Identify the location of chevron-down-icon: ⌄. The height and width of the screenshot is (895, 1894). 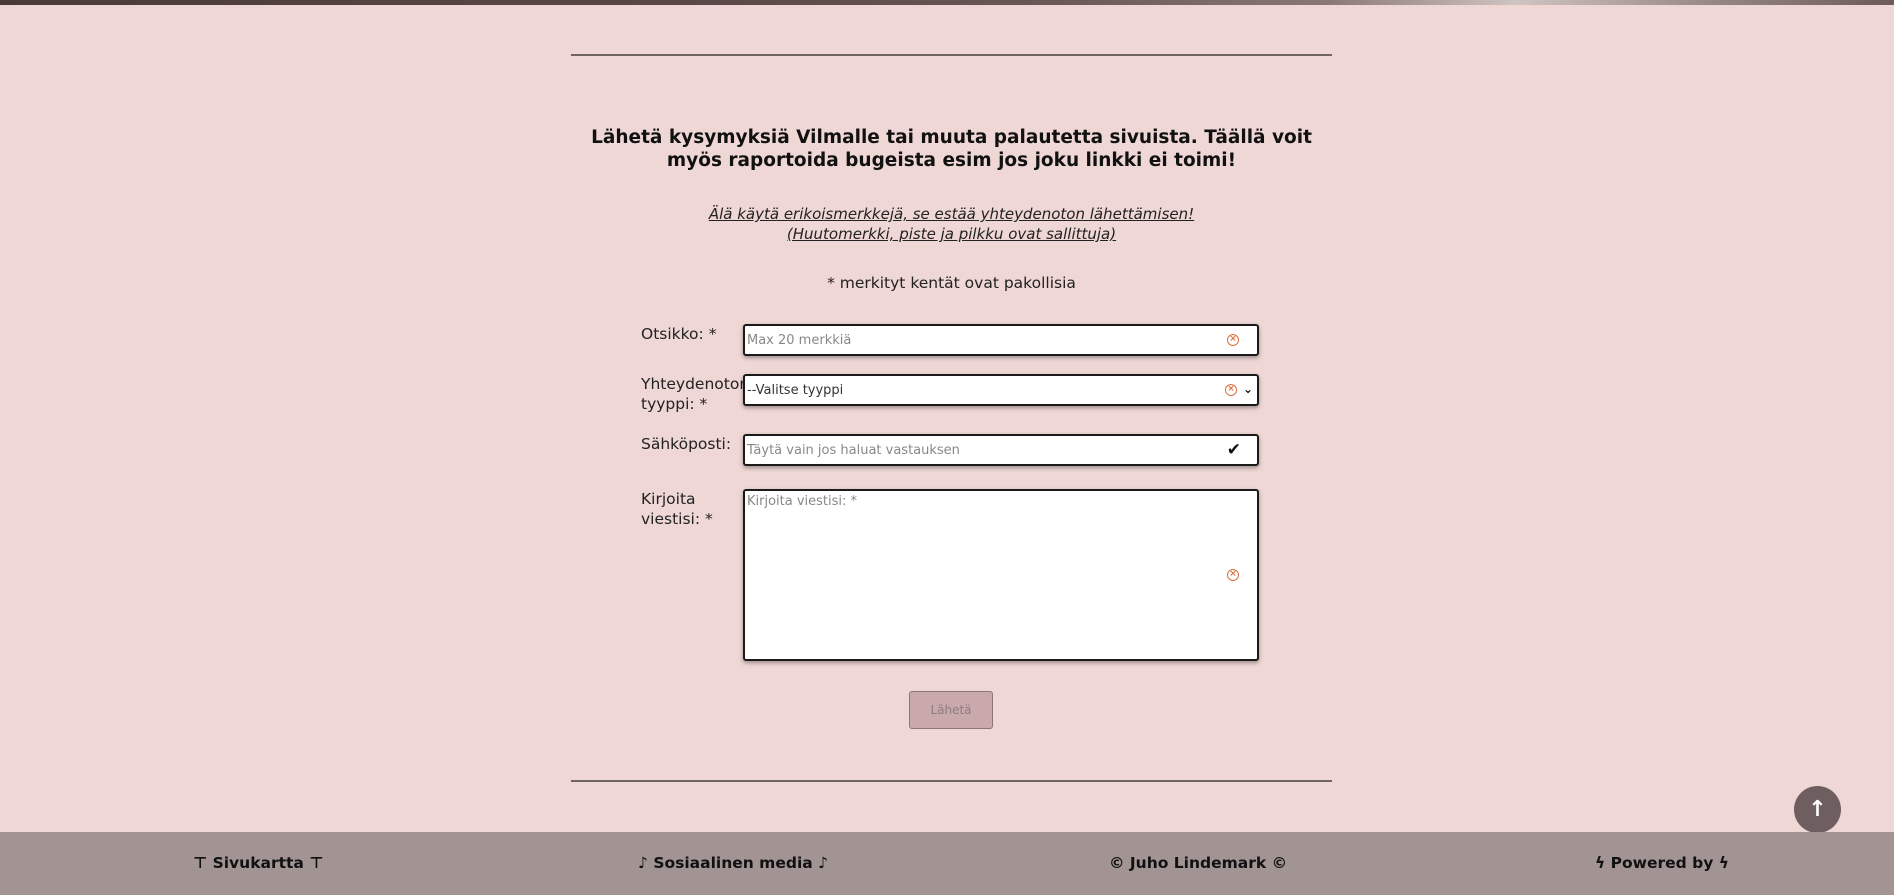
(1248, 389).